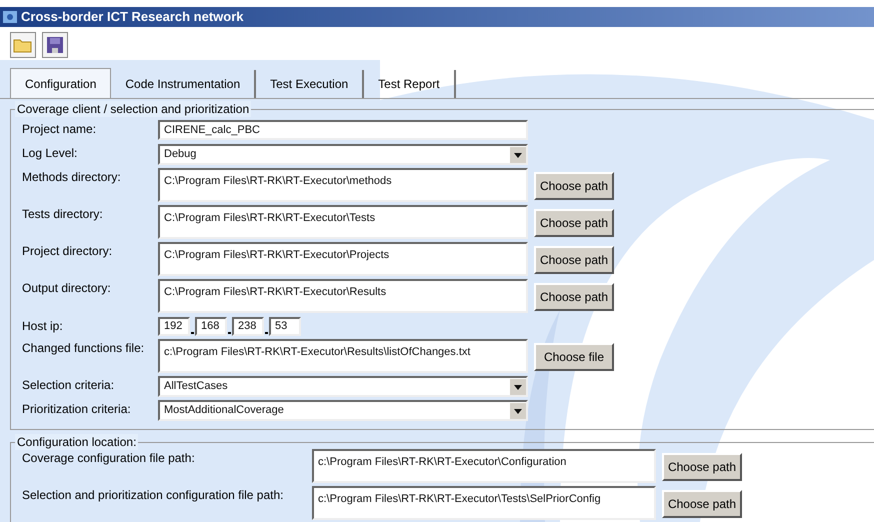  I want to click on field-label: Tests directory:, so click(63, 214).